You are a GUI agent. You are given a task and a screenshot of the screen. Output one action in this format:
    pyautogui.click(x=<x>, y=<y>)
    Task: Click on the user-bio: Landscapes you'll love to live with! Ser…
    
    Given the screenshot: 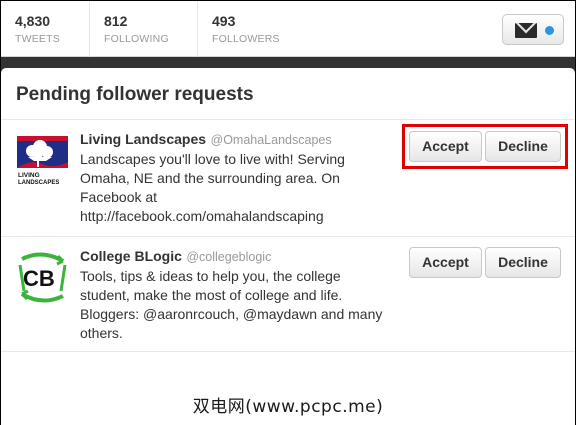 What is the action you would take?
    pyautogui.click(x=212, y=187)
    